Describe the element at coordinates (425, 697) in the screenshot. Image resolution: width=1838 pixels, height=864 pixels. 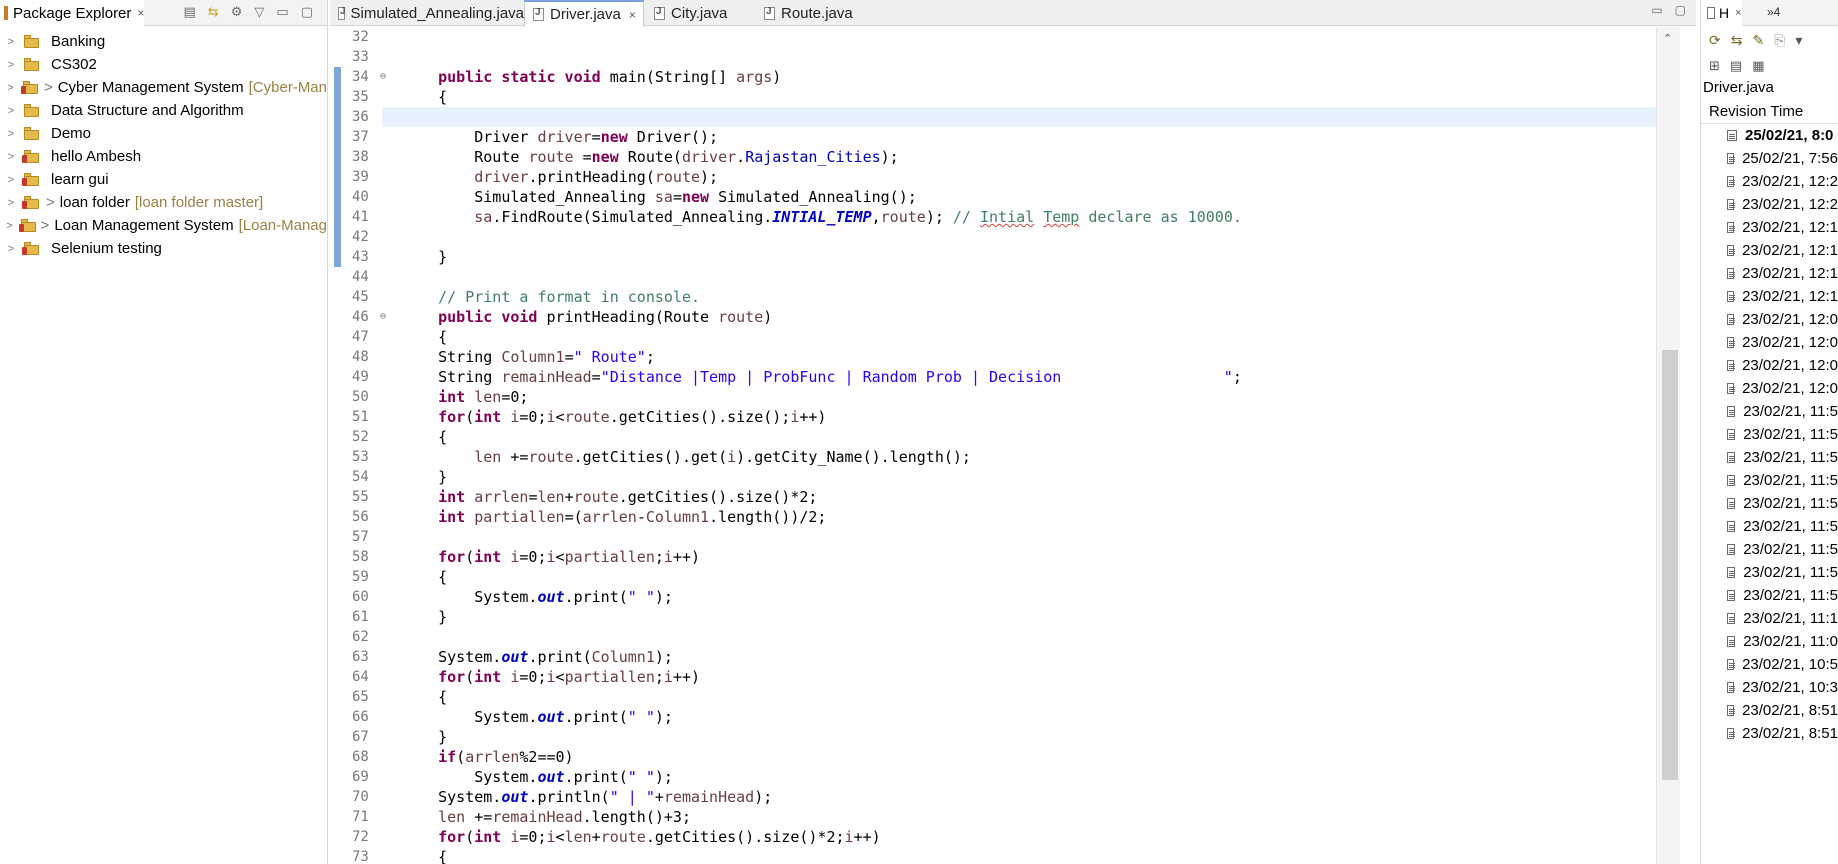
I see `code-line: {` at that location.